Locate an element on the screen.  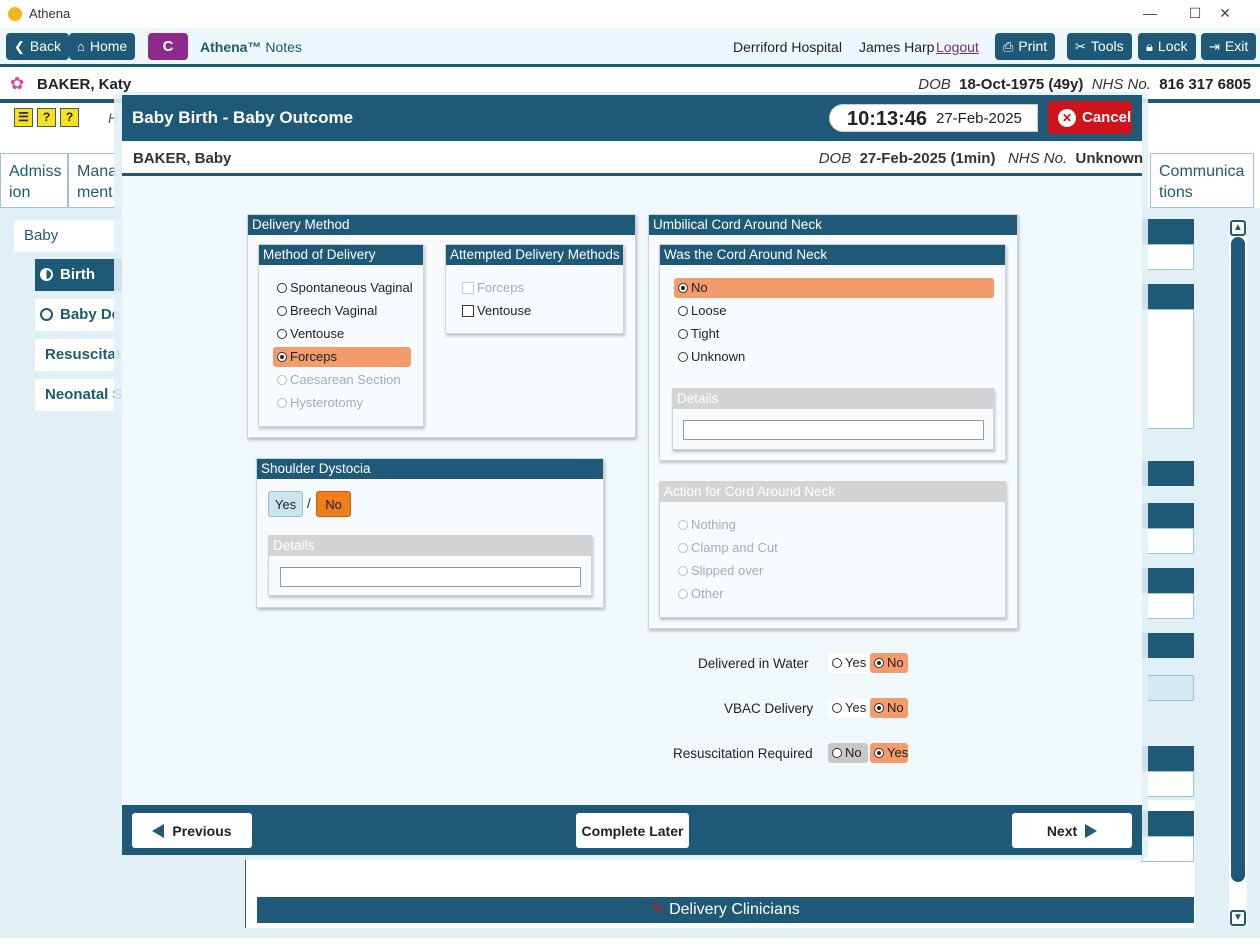
method-option-selected: Forceps is located at coordinates (342, 357).